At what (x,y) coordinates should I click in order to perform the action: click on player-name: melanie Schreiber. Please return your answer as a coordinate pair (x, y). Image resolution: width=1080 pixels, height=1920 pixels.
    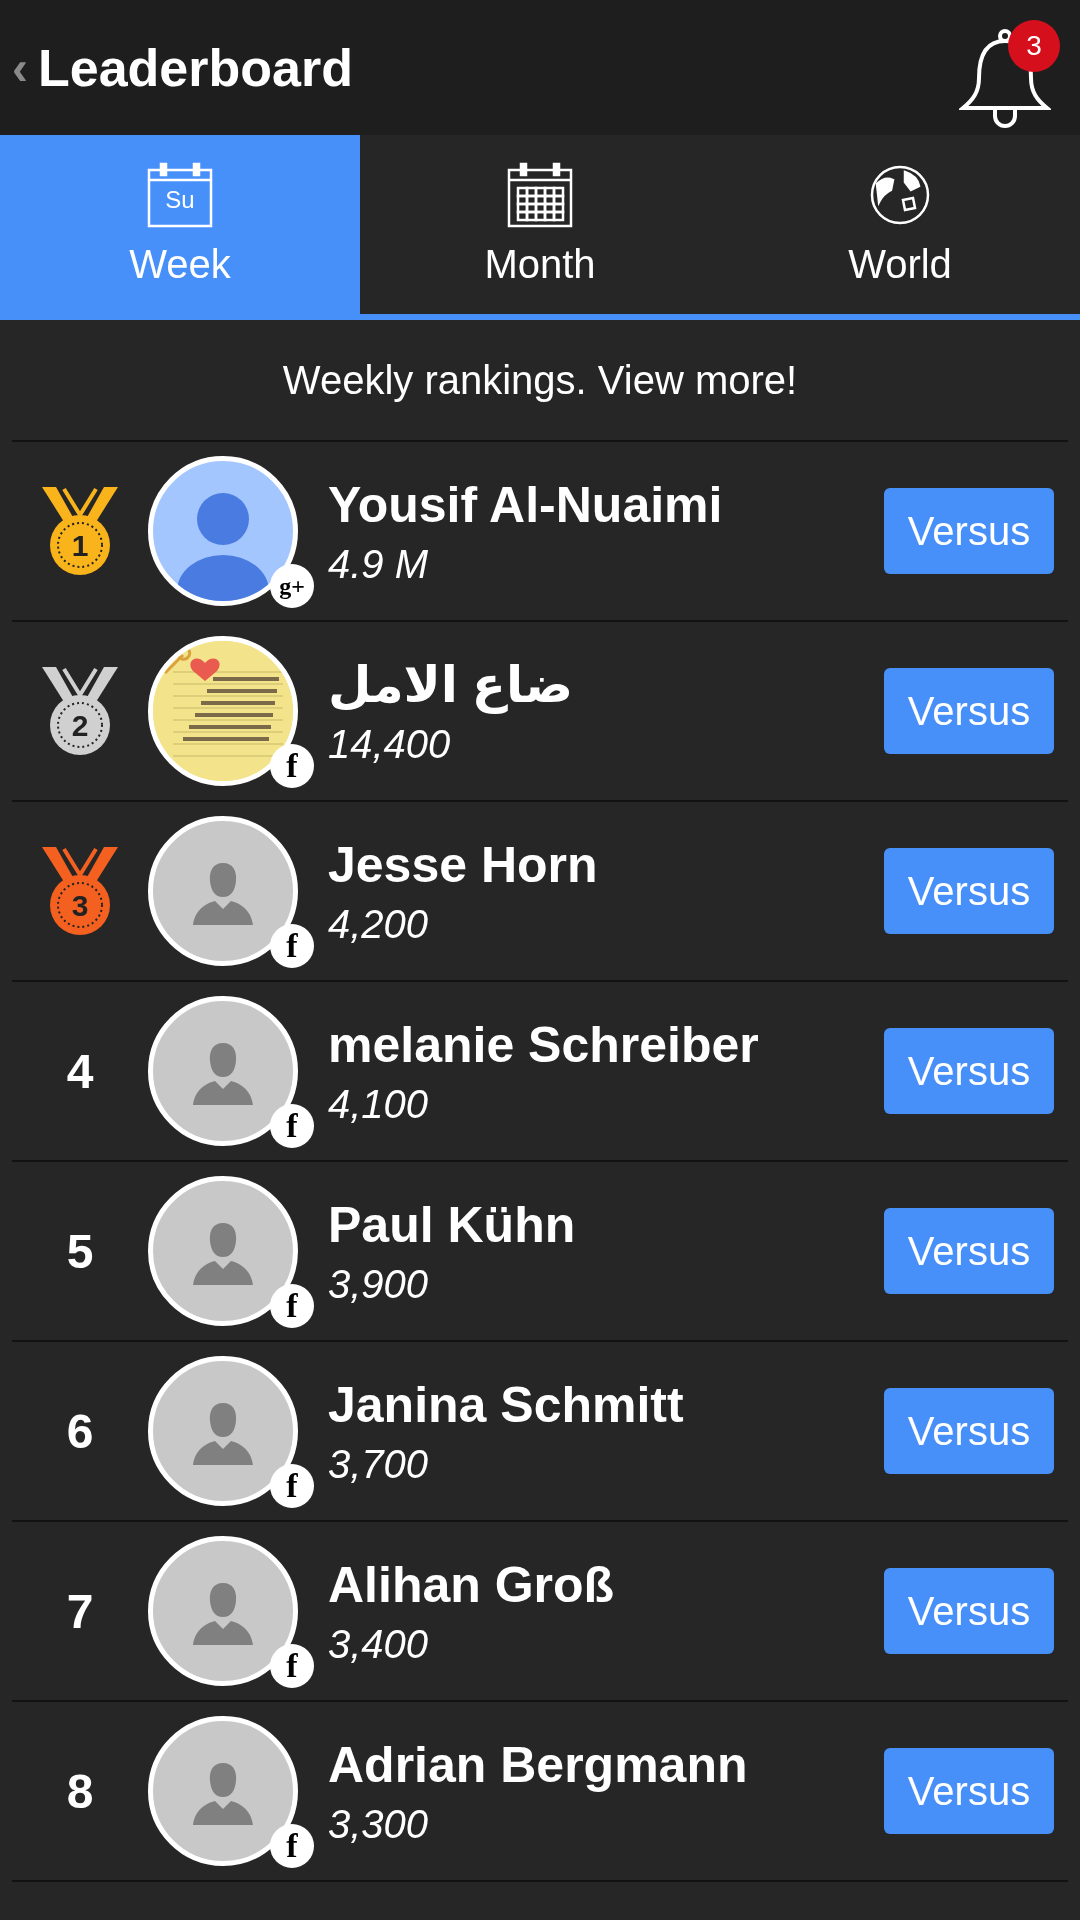
    Looking at the image, I should click on (544, 1044).